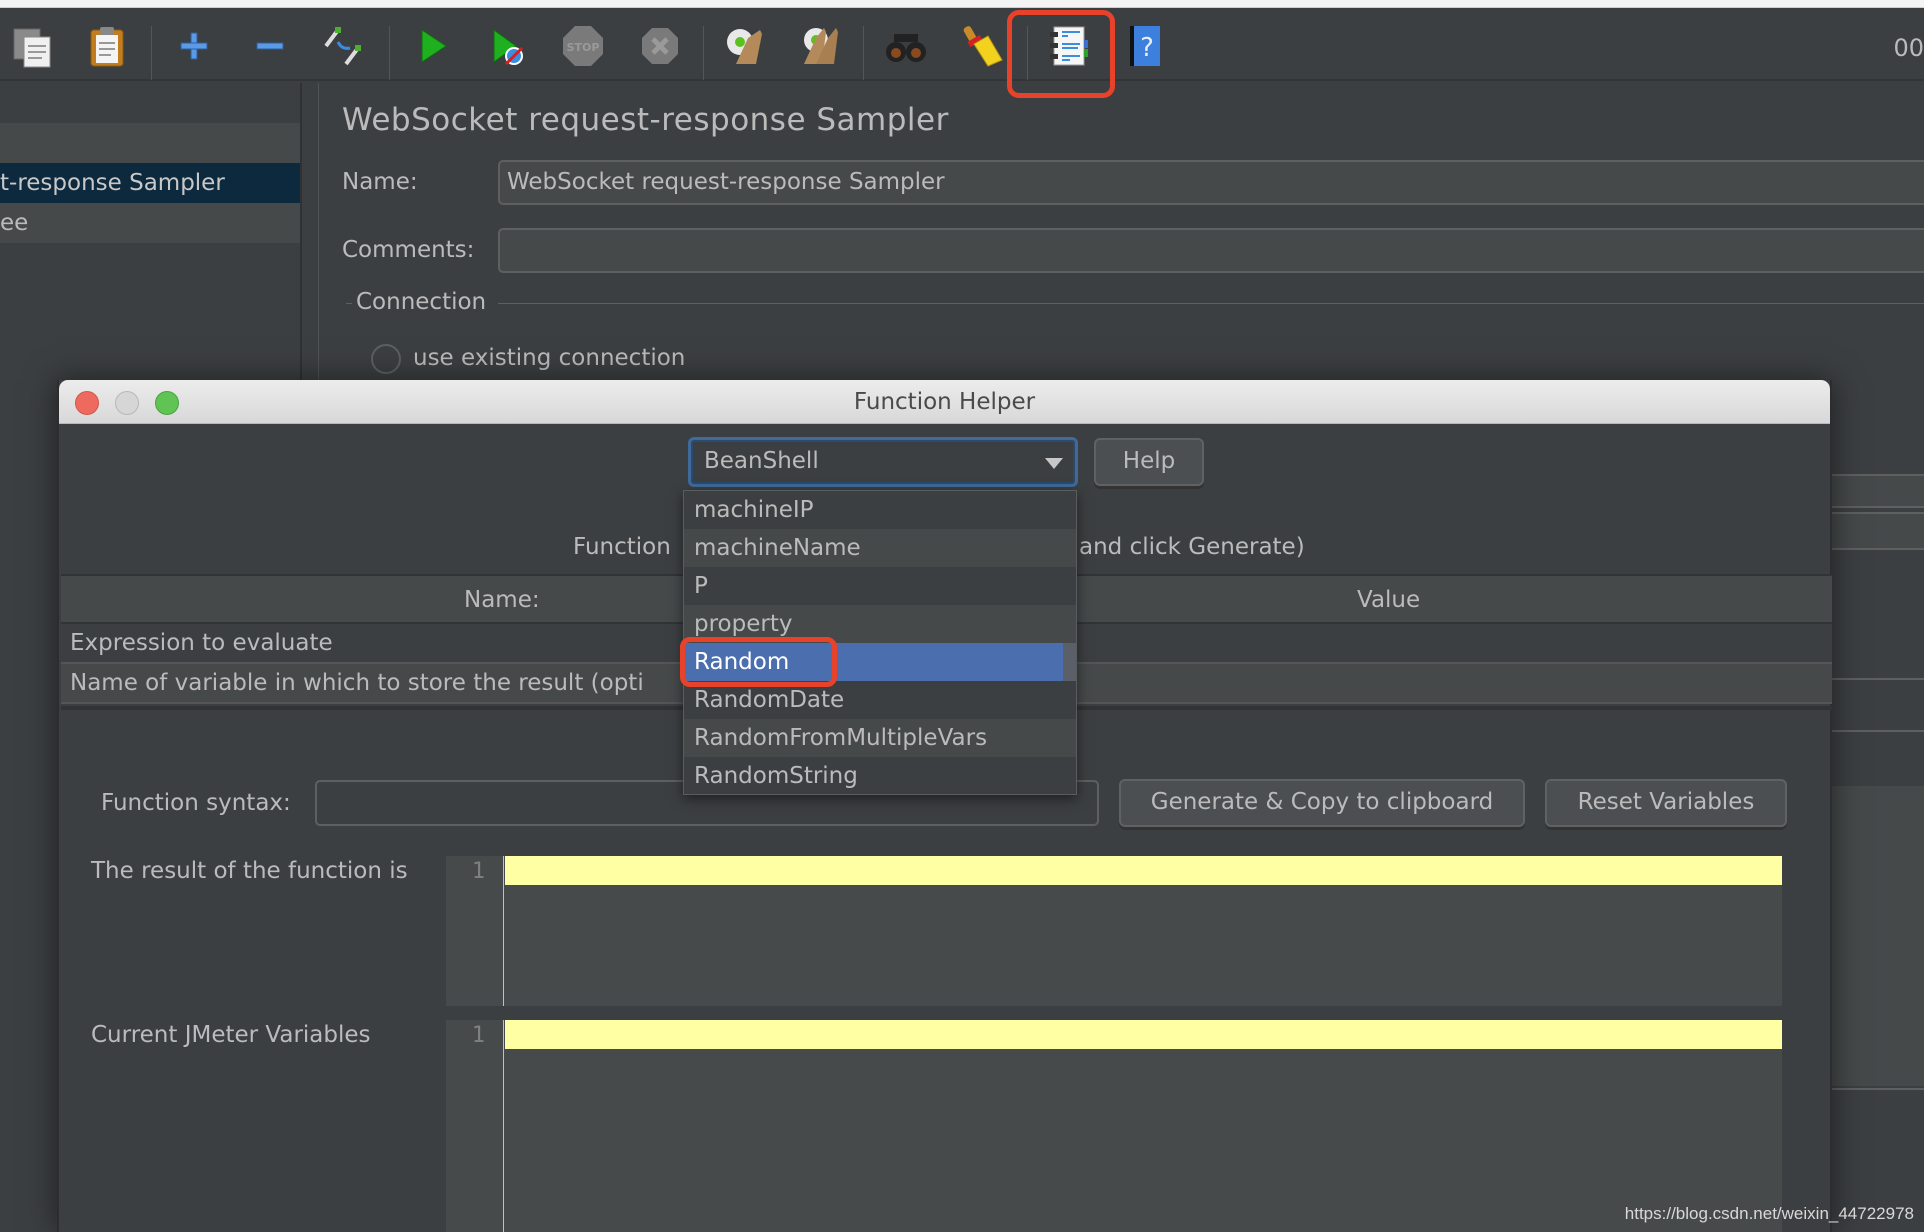  Describe the element at coordinates (549, 358) in the screenshot. I see `use-existing-connection-label: use existing connection` at that location.